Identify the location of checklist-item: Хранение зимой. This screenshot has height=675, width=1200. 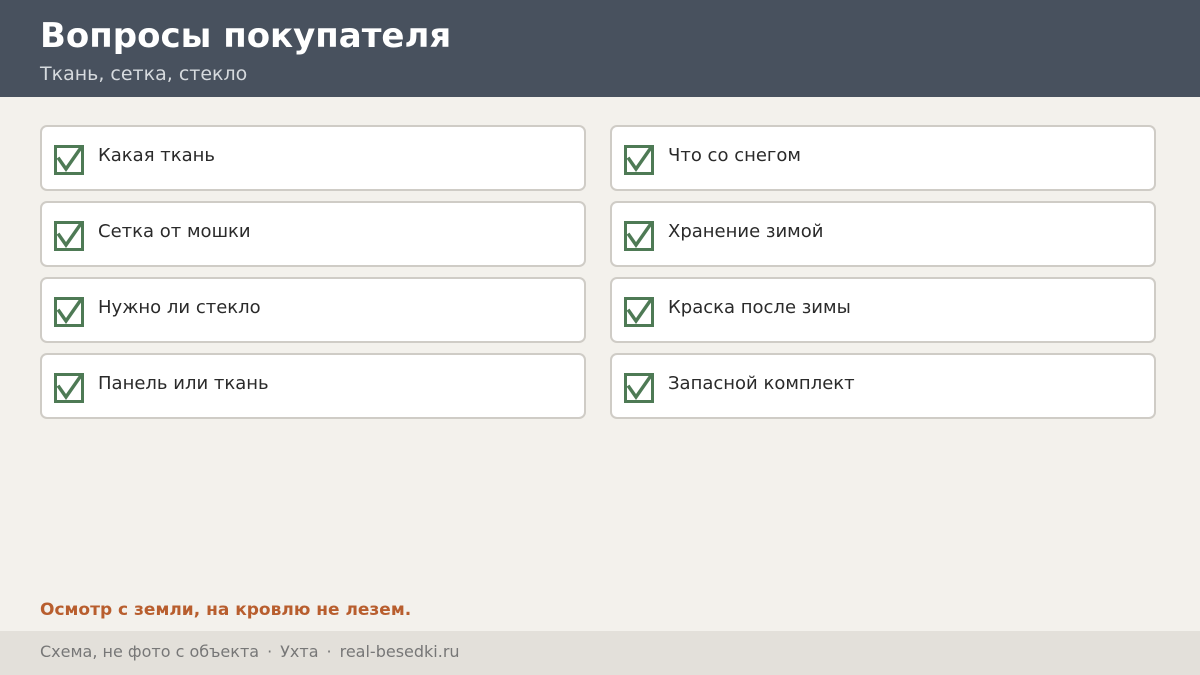
(883, 234).